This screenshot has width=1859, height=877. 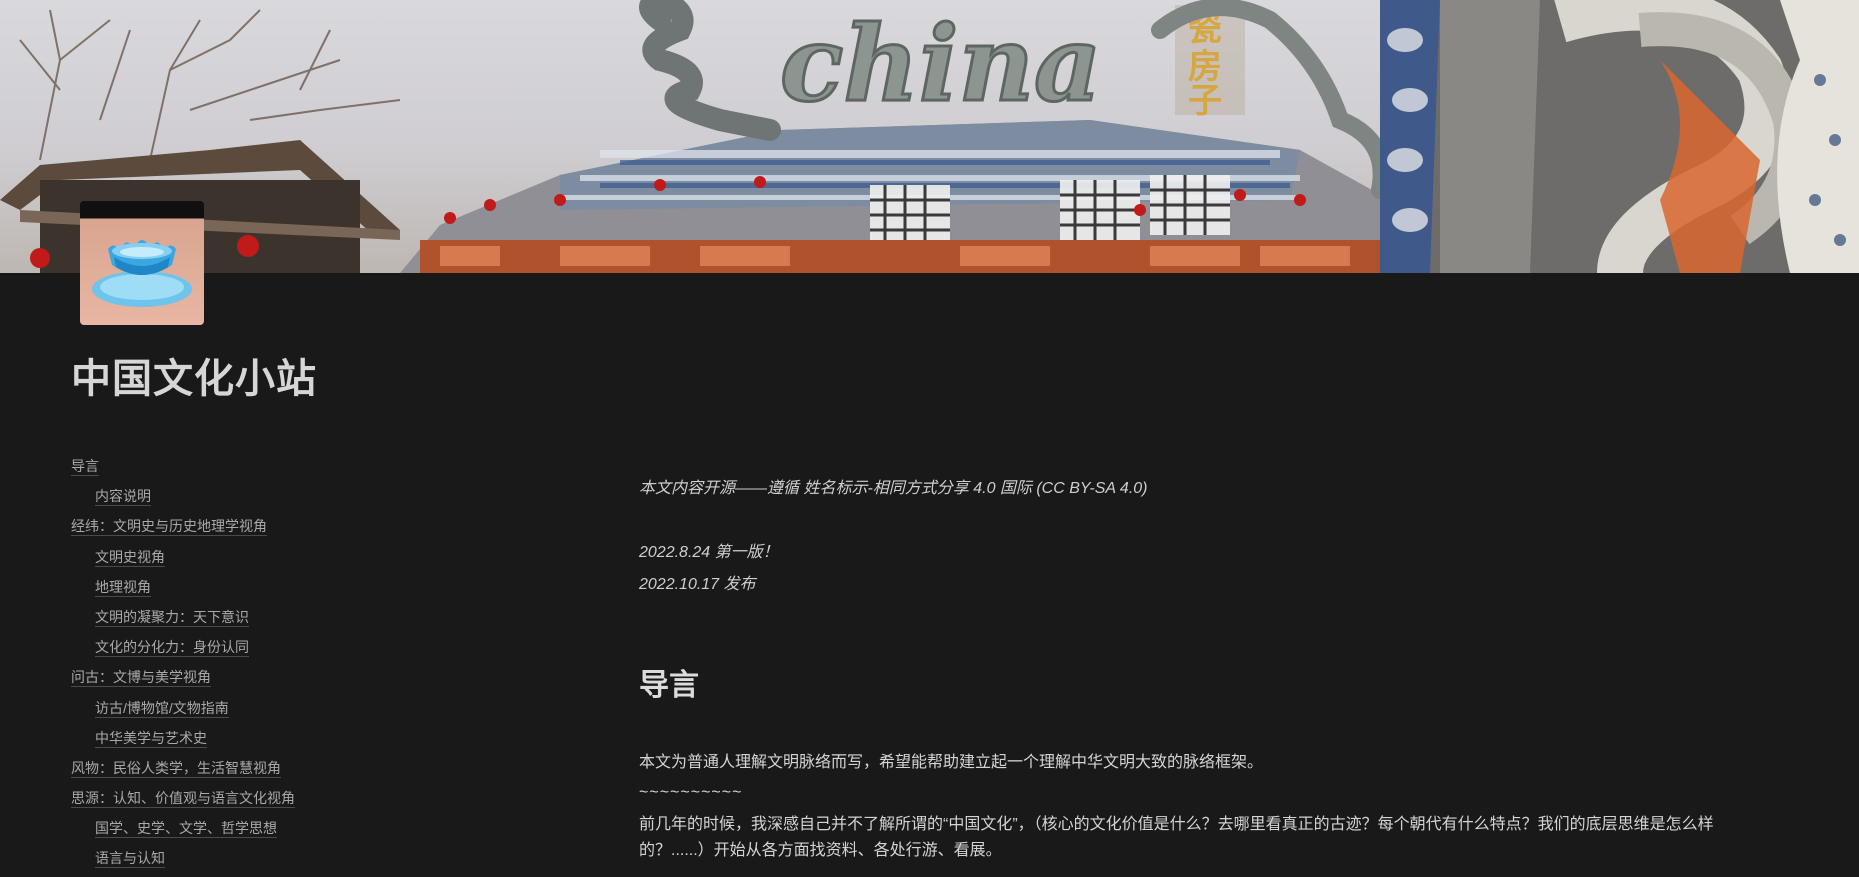 What do you see at coordinates (951, 762) in the screenshot?
I see `paragraph: 本文为普通人理解文明脉络而写，希望能帮助建立起一个理解中华文明大致的脉络框架。` at bounding box center [951, 762].